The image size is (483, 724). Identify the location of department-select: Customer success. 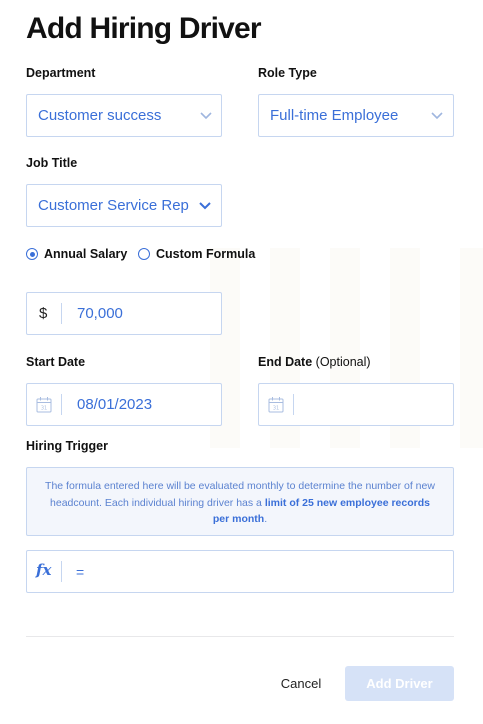
(124, 115).